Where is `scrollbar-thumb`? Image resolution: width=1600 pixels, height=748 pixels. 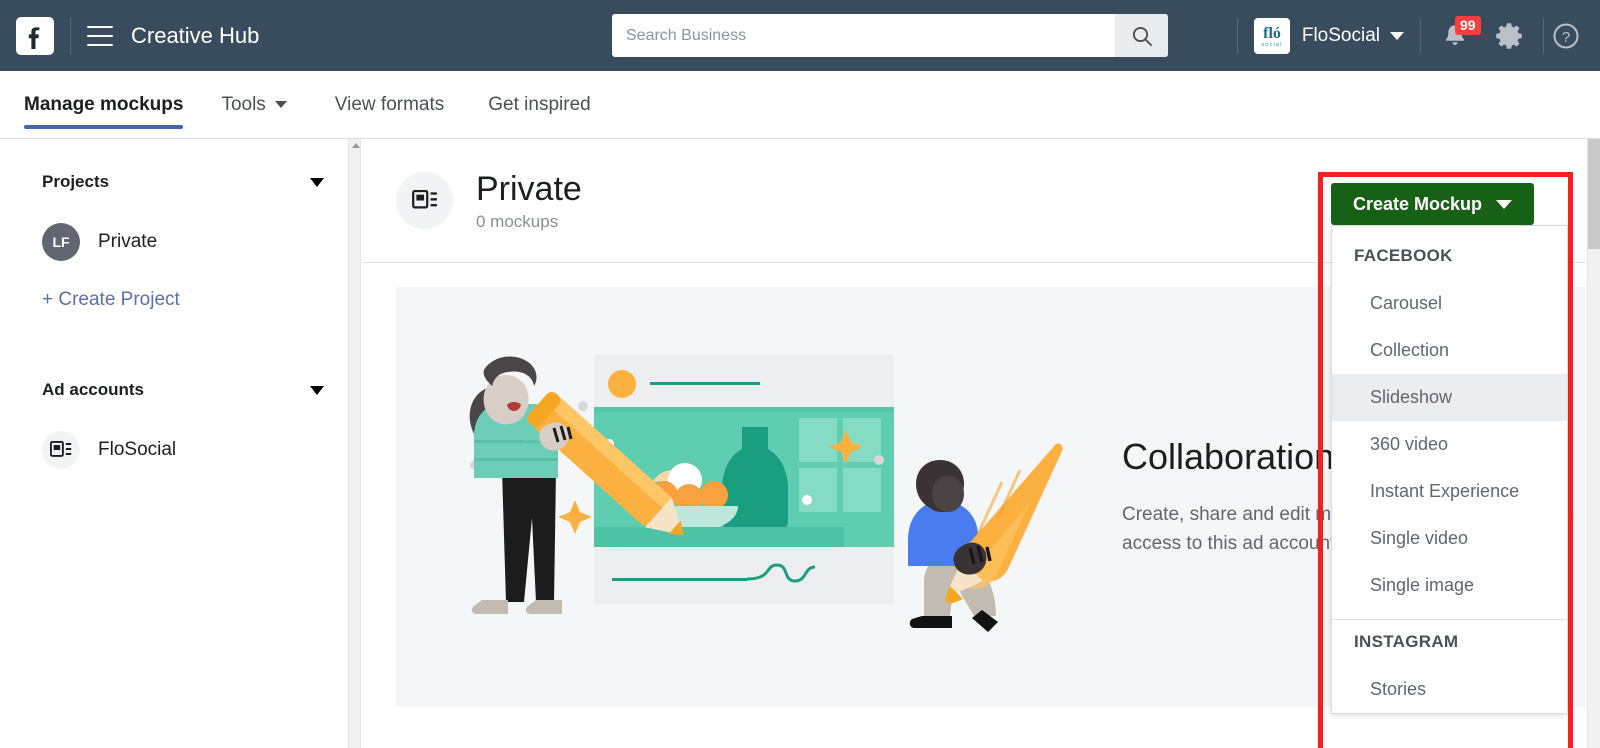
scrollbar-thumb is located at coordinates (1594, 194).